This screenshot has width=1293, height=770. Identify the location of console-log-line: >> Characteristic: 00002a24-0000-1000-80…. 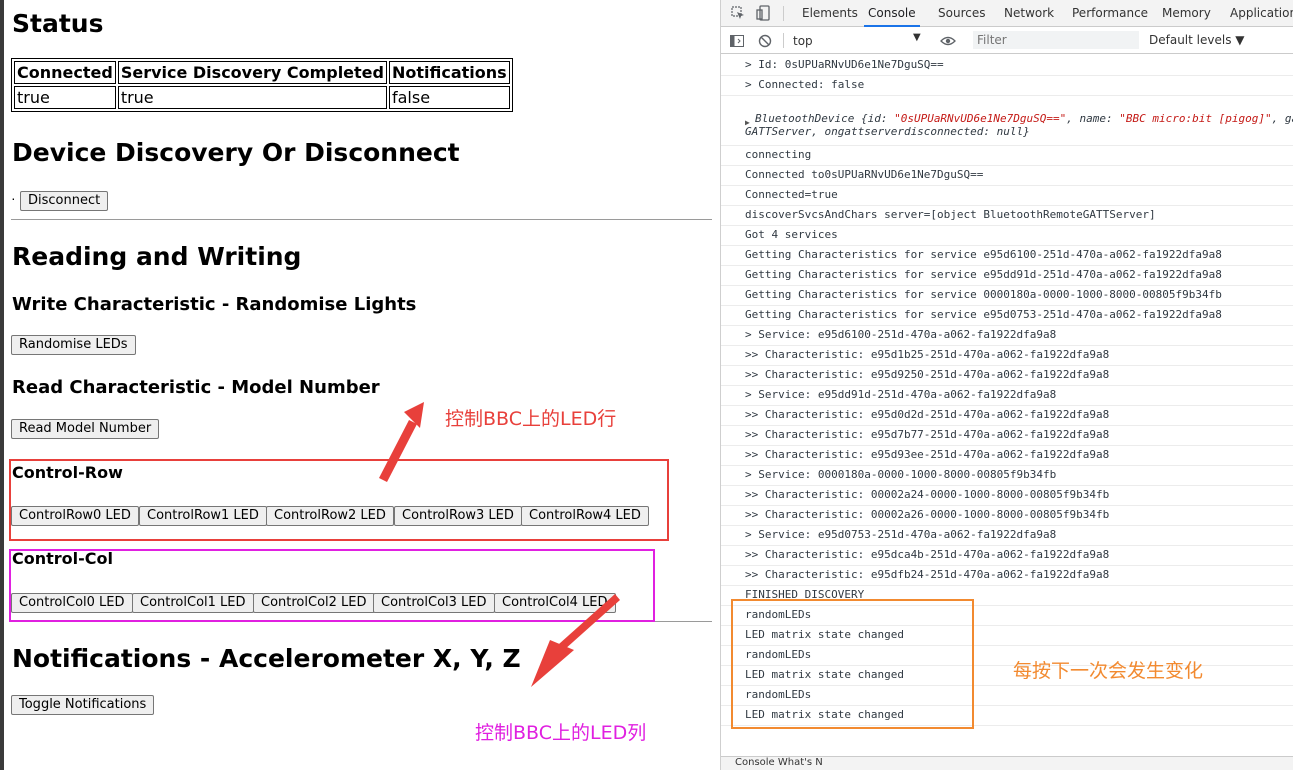
(1007, 496).